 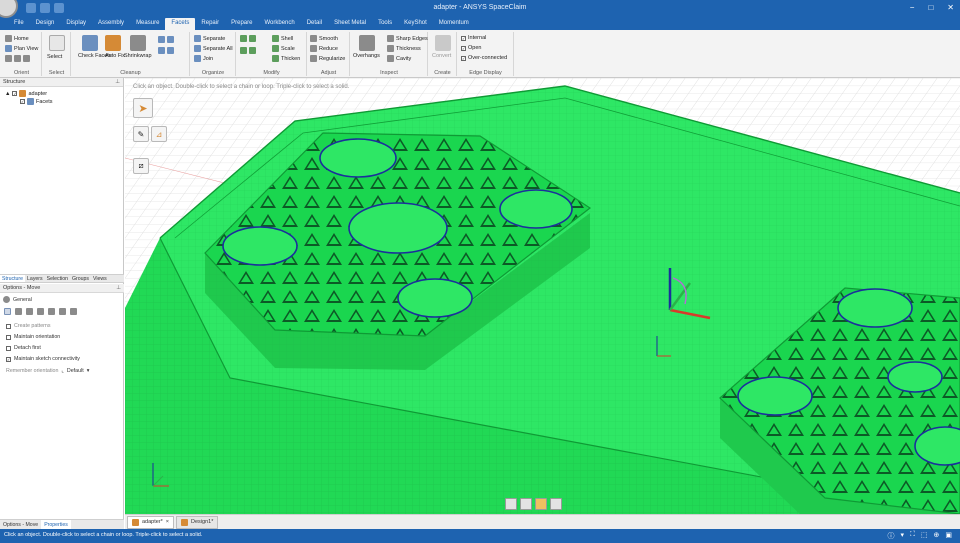 What do you see at coordinates (556, 504) in the screenshot?
I see `print-mode-icon` at bounding box center [556, 504].